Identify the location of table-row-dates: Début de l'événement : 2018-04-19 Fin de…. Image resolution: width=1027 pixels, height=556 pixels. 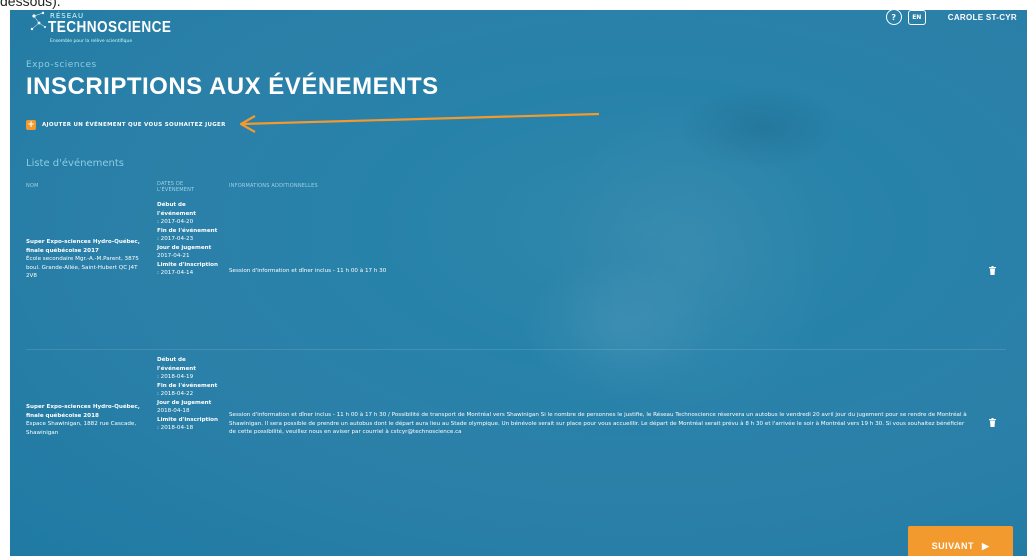
(188, 394).